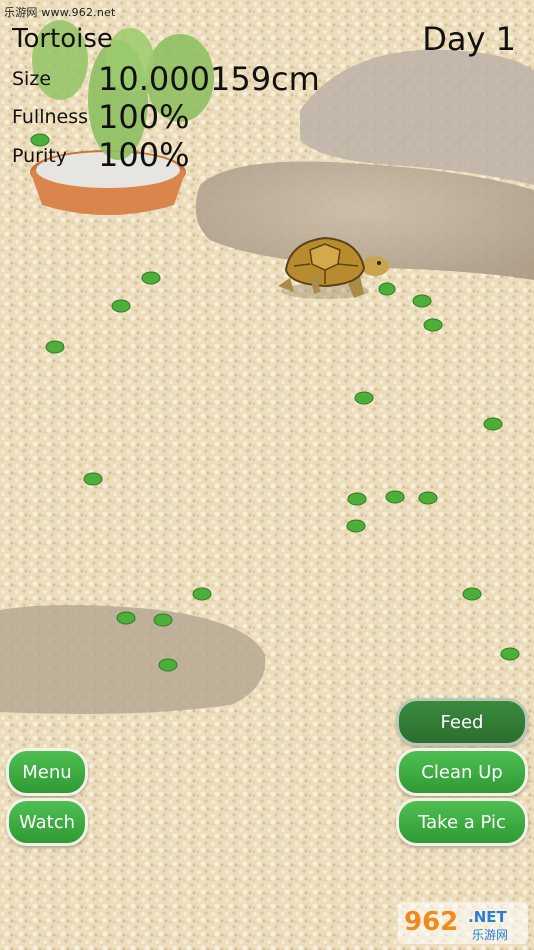 Image resolution: width=534 pixels, height=950 pixels. I want to click on watermark-top: 乐游网 www.962.net, so click(60, 12).